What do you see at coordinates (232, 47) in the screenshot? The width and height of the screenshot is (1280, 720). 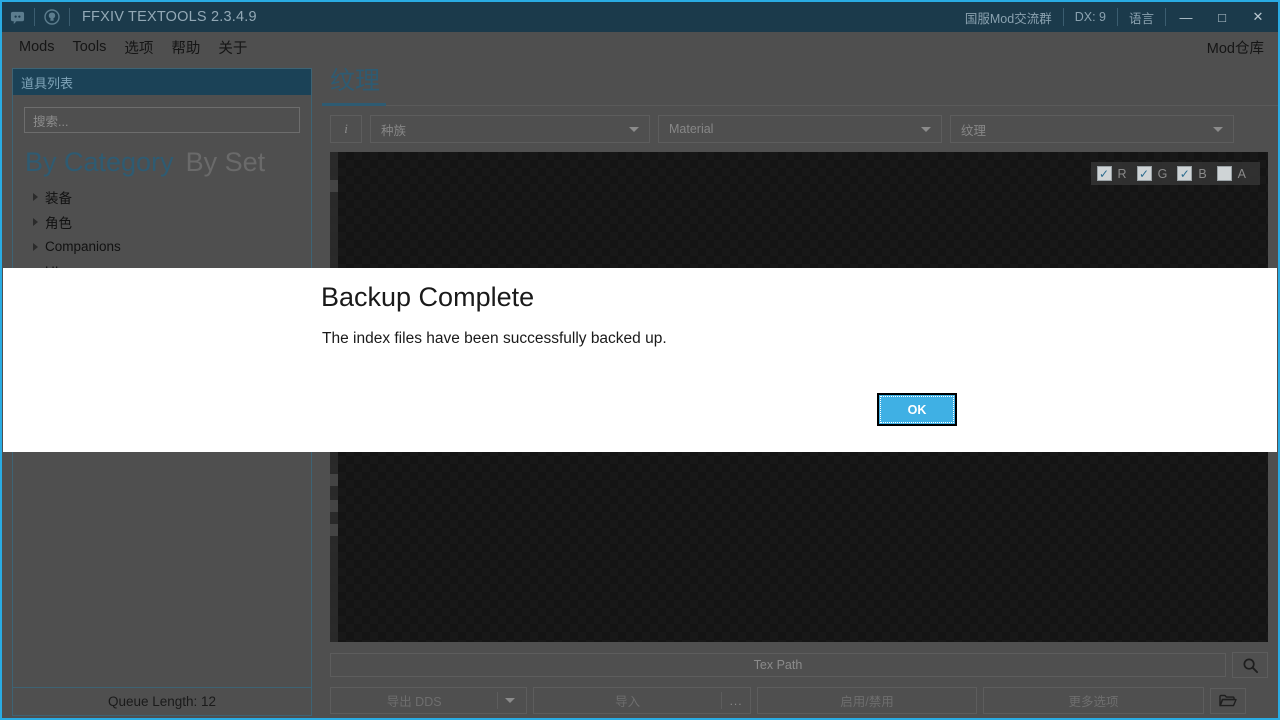 I see `menu-item-about: 关于` at bounding box center [232, 47].